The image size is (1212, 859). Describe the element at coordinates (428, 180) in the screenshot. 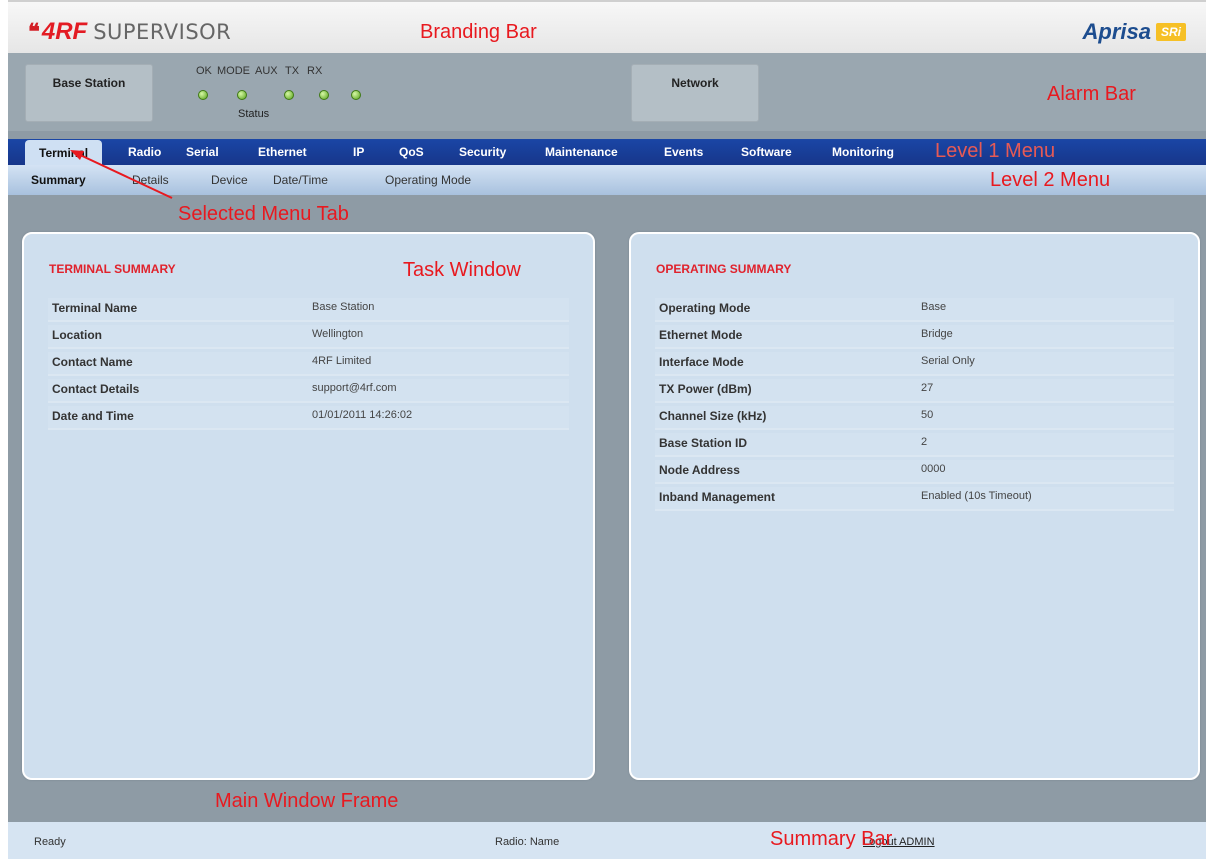

I see `subtab-operating-mode: Operating Mode` at that location.